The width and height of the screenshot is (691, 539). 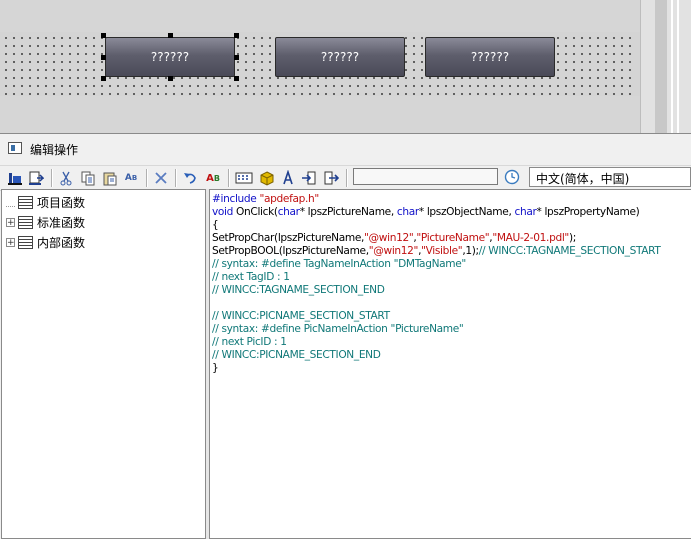 What do you see at coordinates (466, 212) in the screenshot?
I see `code-token: * lpszObjectName,` at bounding box center [466, 212].